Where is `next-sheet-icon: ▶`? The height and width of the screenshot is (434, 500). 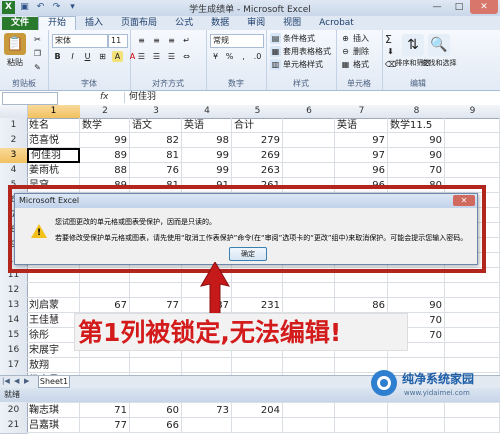
next-sheet-icon: ▶ is located at coordinates (26, 381).